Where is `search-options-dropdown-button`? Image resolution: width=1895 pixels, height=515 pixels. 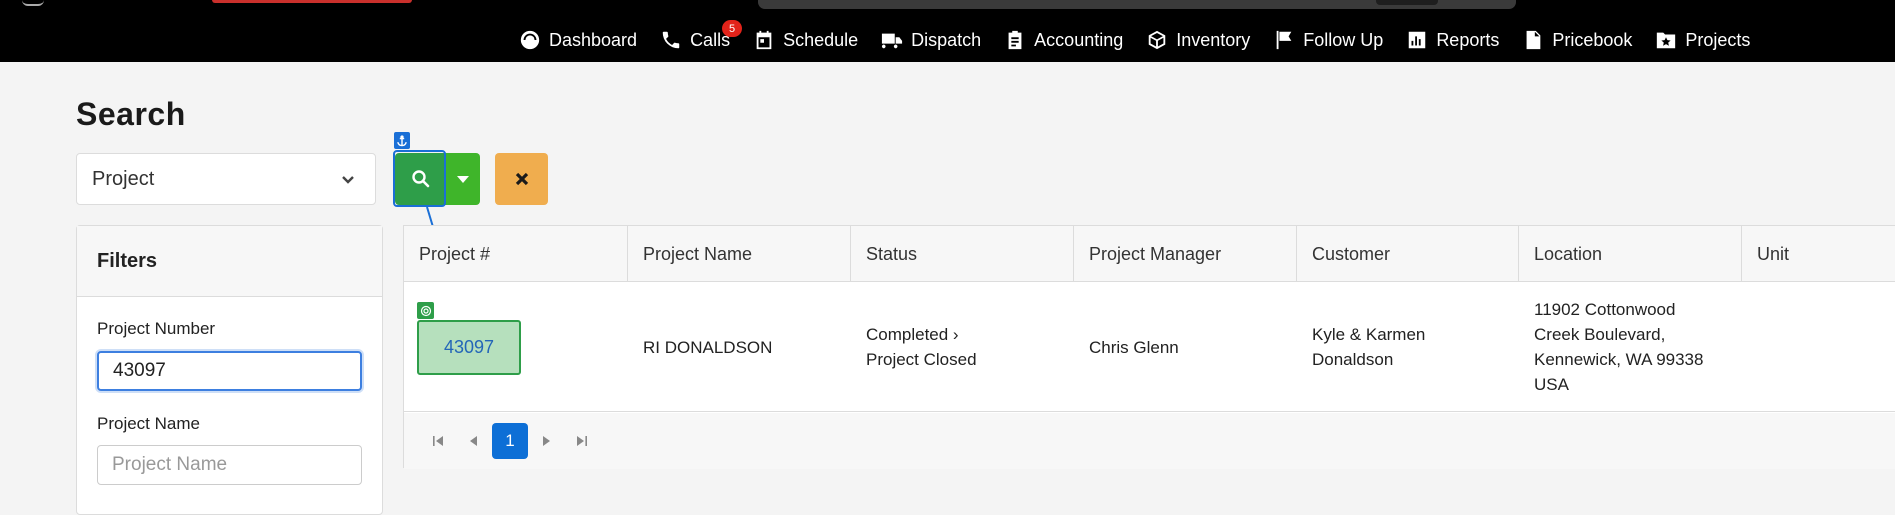
search-options-dropdown-button is located at coordinates (463, 179).